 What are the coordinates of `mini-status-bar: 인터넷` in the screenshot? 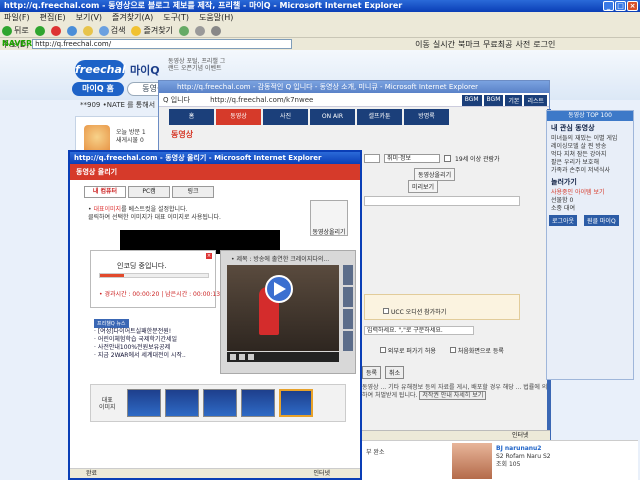 It's located at (456, 435).